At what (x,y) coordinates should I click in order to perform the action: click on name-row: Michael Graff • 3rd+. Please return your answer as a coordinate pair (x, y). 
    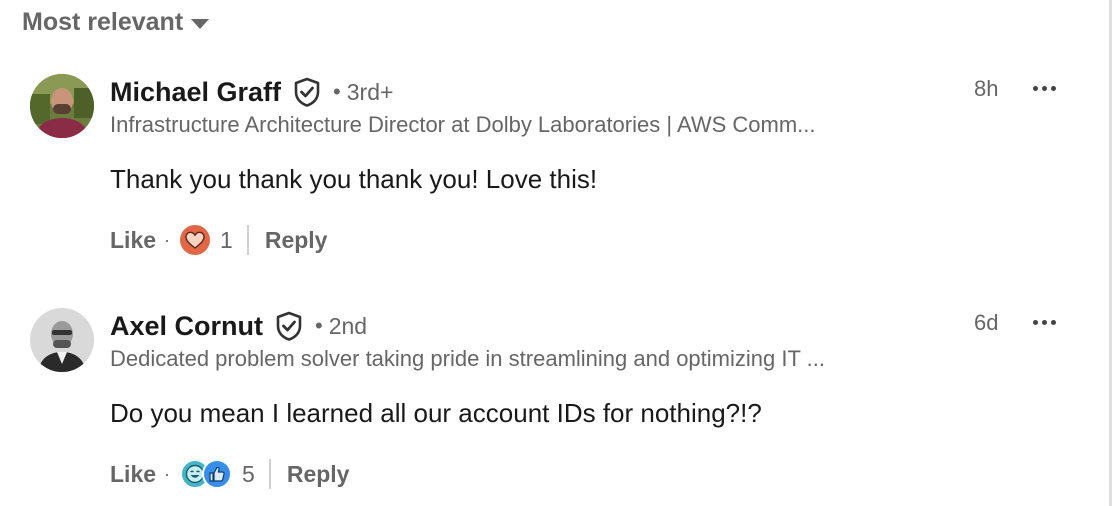
    Looking at the image, I should click on (251, 92).